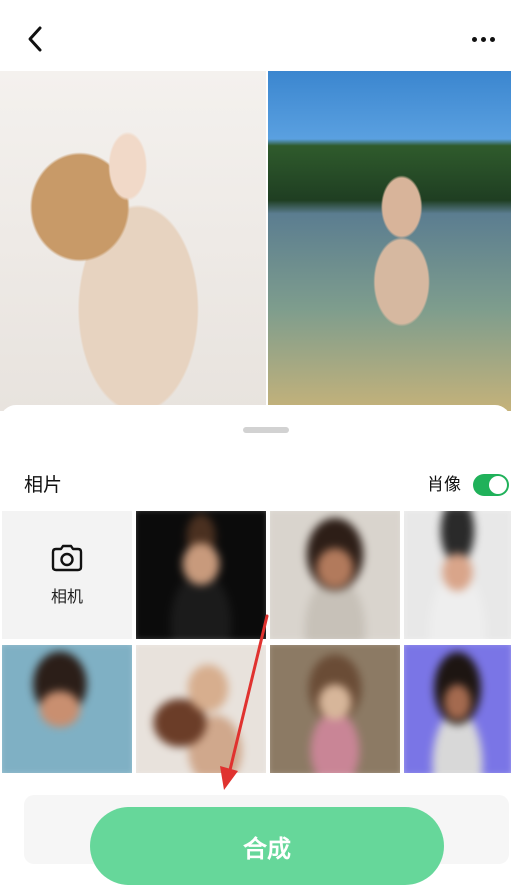  What do you see at coordinates (66, 596) in the screenshot?
I see `camera-label: 相机` at bounding box center [66, 596].